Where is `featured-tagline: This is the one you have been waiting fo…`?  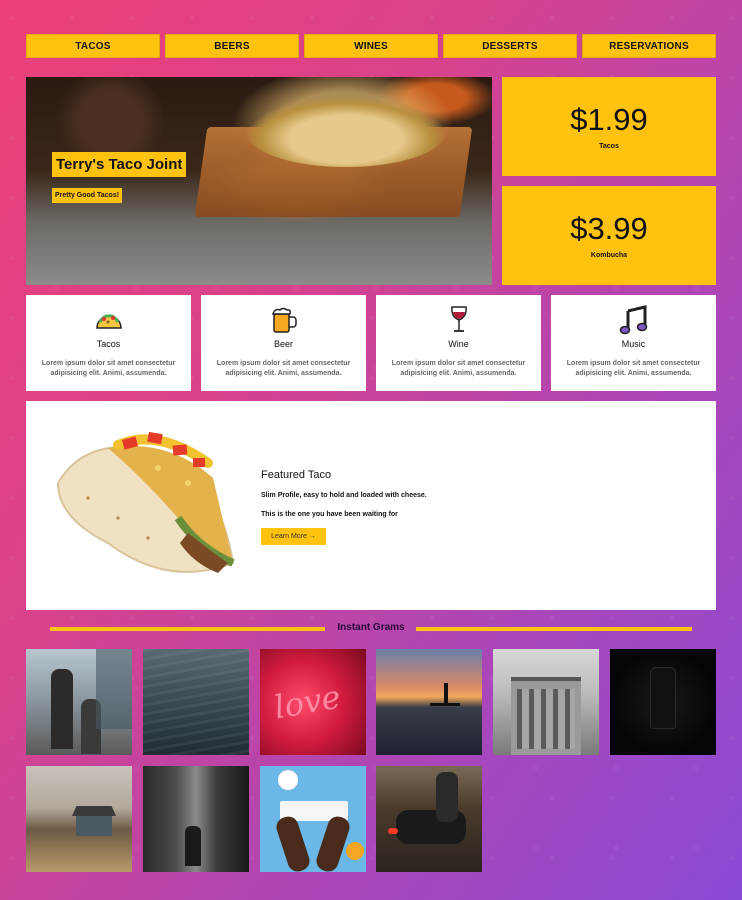 featured-tagline: This is the one you have been waiting fo… is located at coordinates (329, 514).